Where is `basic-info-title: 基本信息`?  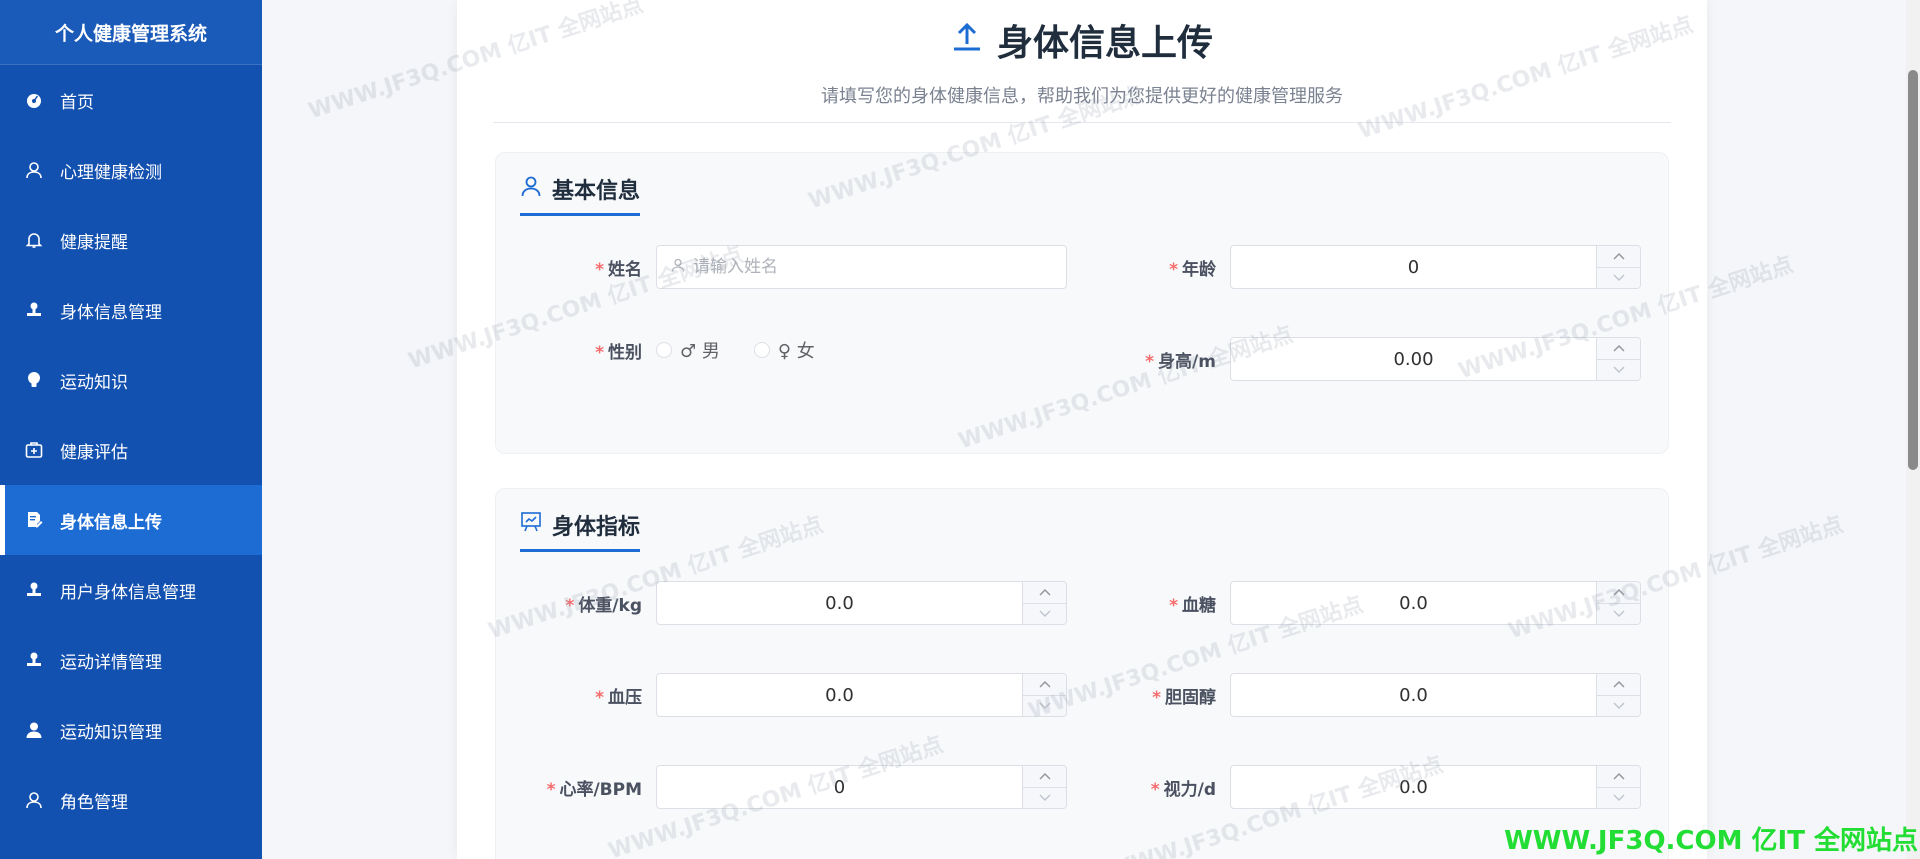 basic-info-title: 基本信息 is located at coordinates (596, 191).